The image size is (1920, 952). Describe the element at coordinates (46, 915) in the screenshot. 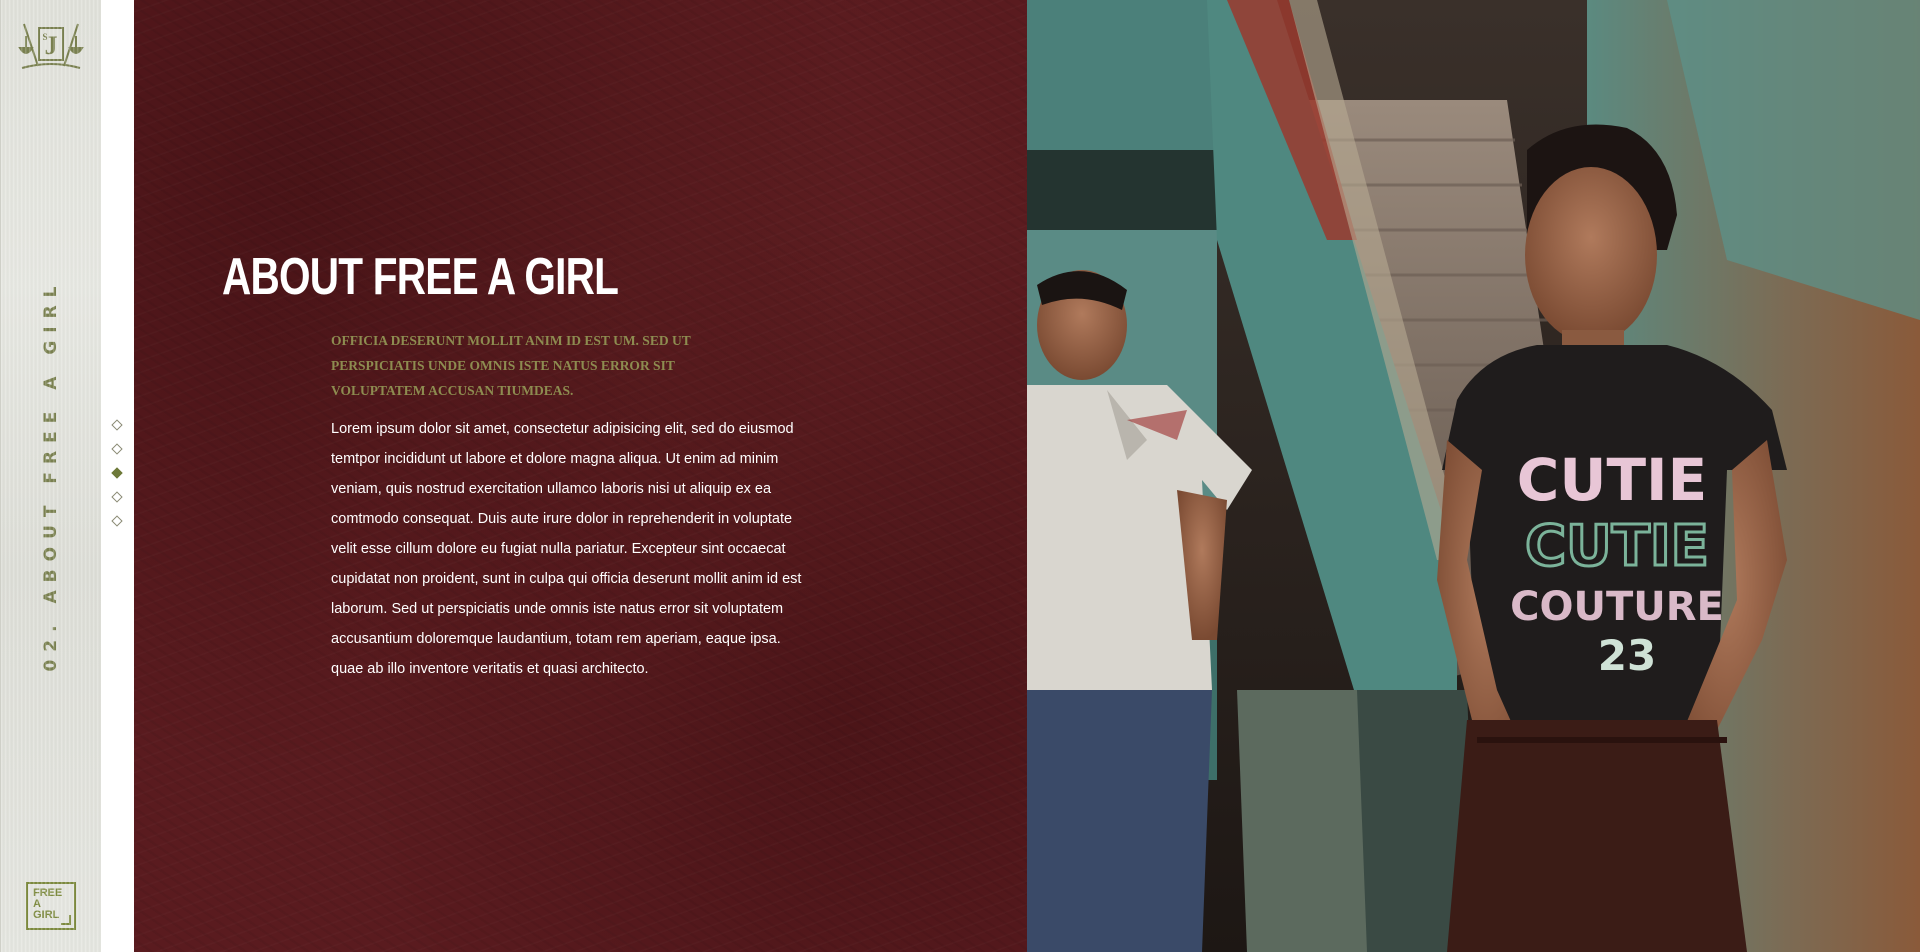

I see `logo-line-girl: GIRL` at that location.